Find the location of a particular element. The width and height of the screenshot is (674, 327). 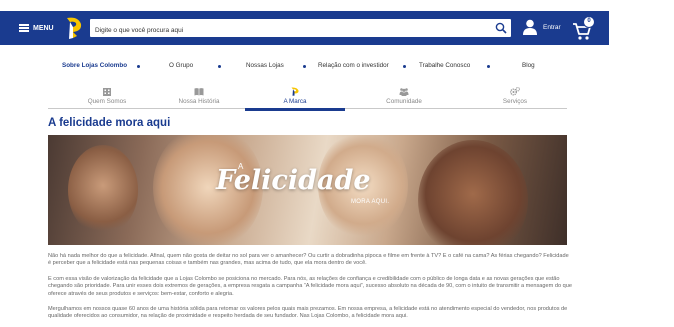

login-link: Entrar is located at coordinates (542, 27).